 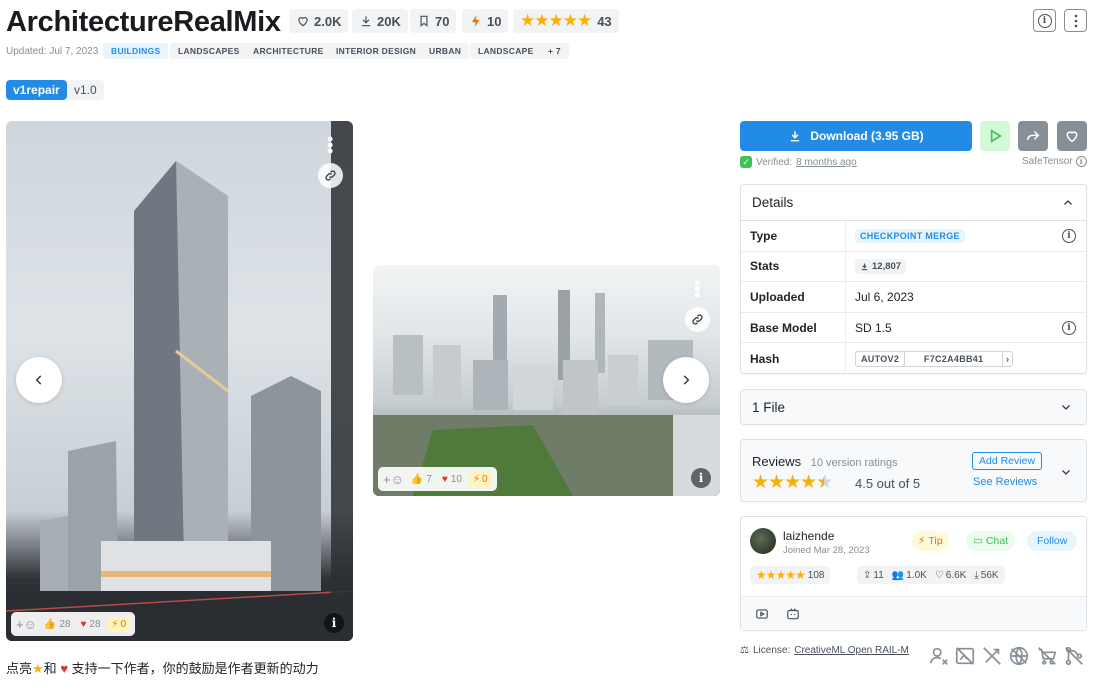 I want to click on kebab-icon, so click(x=1075, y=20).